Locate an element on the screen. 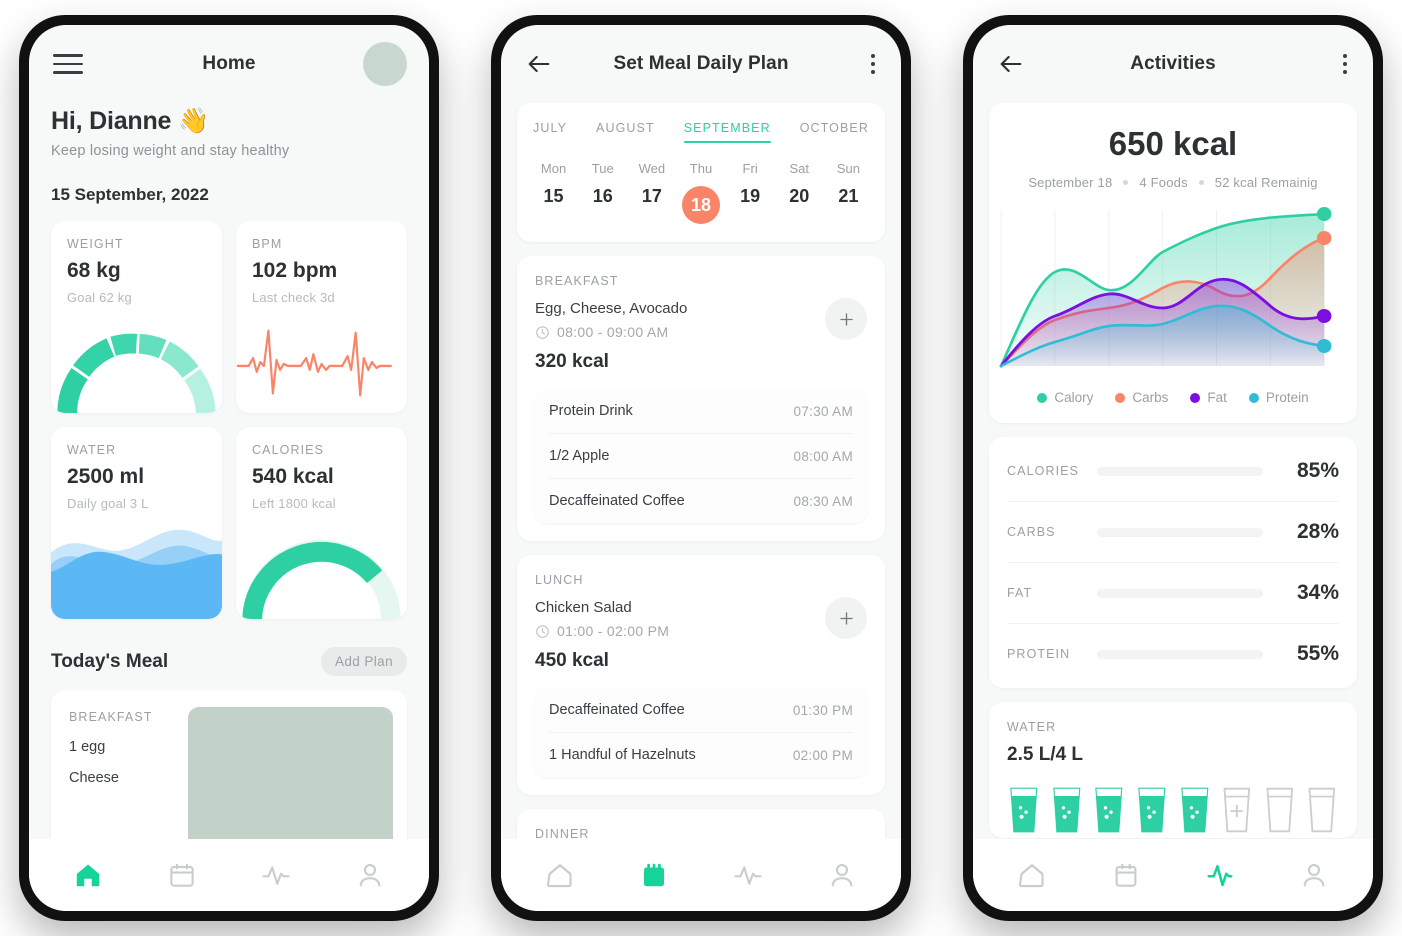 This screenshot has width=1402, height=936. food-row: Decaffeinated Coffee 08:30 AM is located at coordinates (701, 501).